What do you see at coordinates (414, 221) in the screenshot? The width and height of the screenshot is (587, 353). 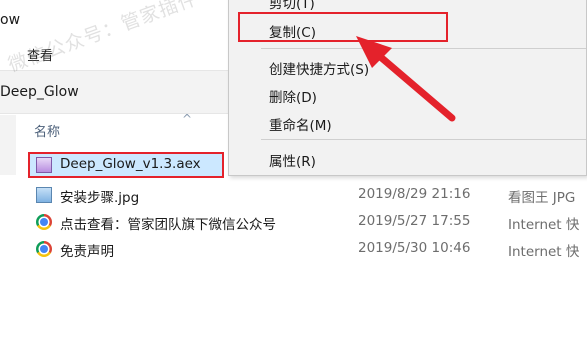 I see `file-date: 2019/5/27 17:55` at bounding box center [414, 221].